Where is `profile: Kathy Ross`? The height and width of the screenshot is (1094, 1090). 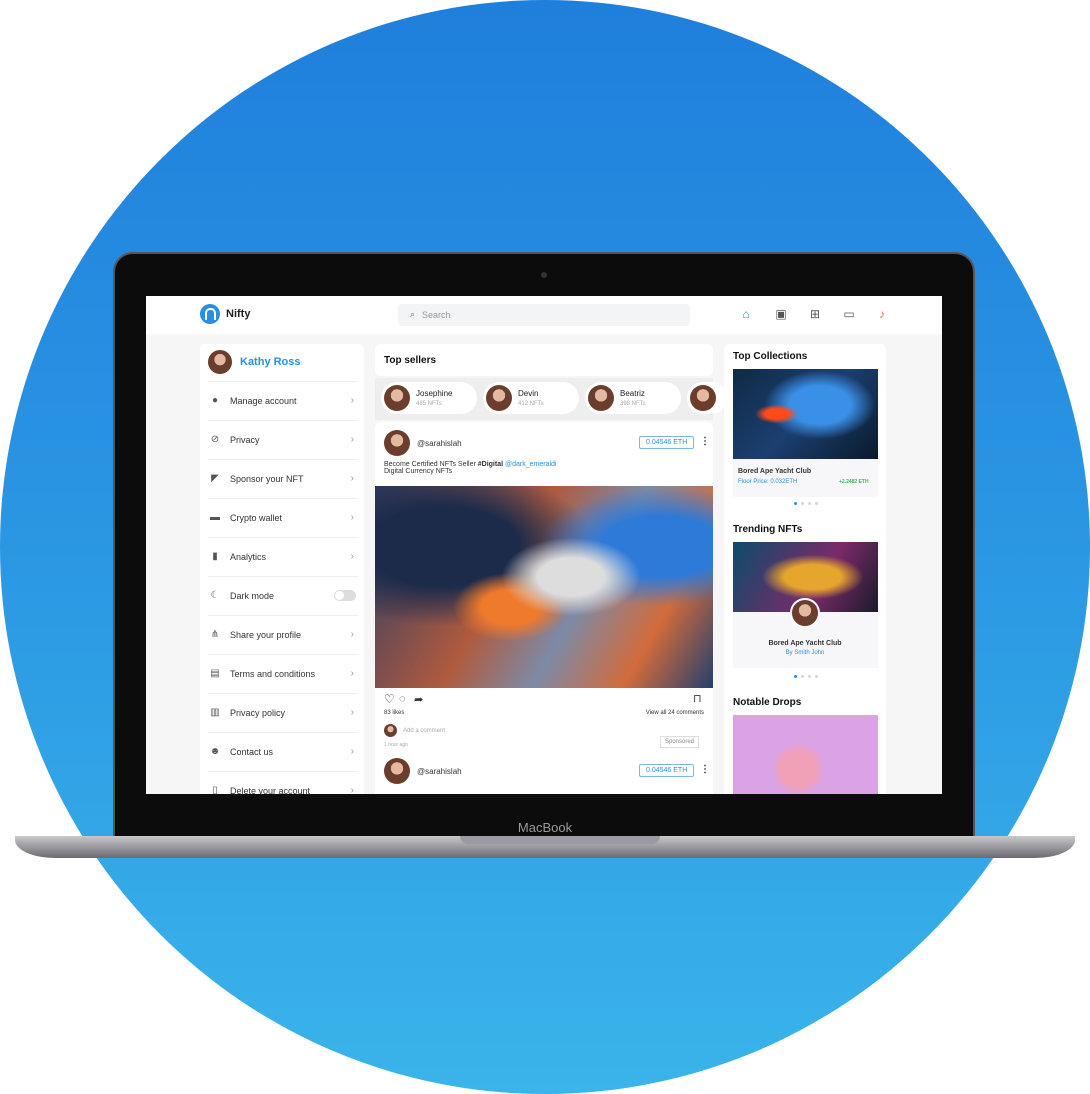
profile: Kathy Ross is located at coordinates (254, 362).